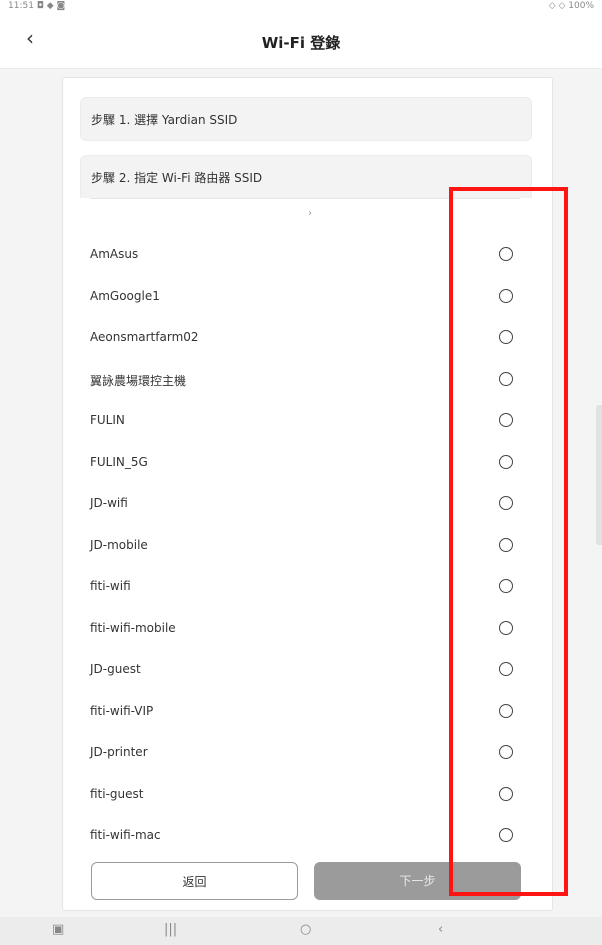 Image resolution: width=602 pixels, height=945 pixels. What do you see at coordinates (164, 120) in the screenshot?
I see `step1-label: 步驟 1. 選擇 Yardian SSID` at bounding box center [164, 120].